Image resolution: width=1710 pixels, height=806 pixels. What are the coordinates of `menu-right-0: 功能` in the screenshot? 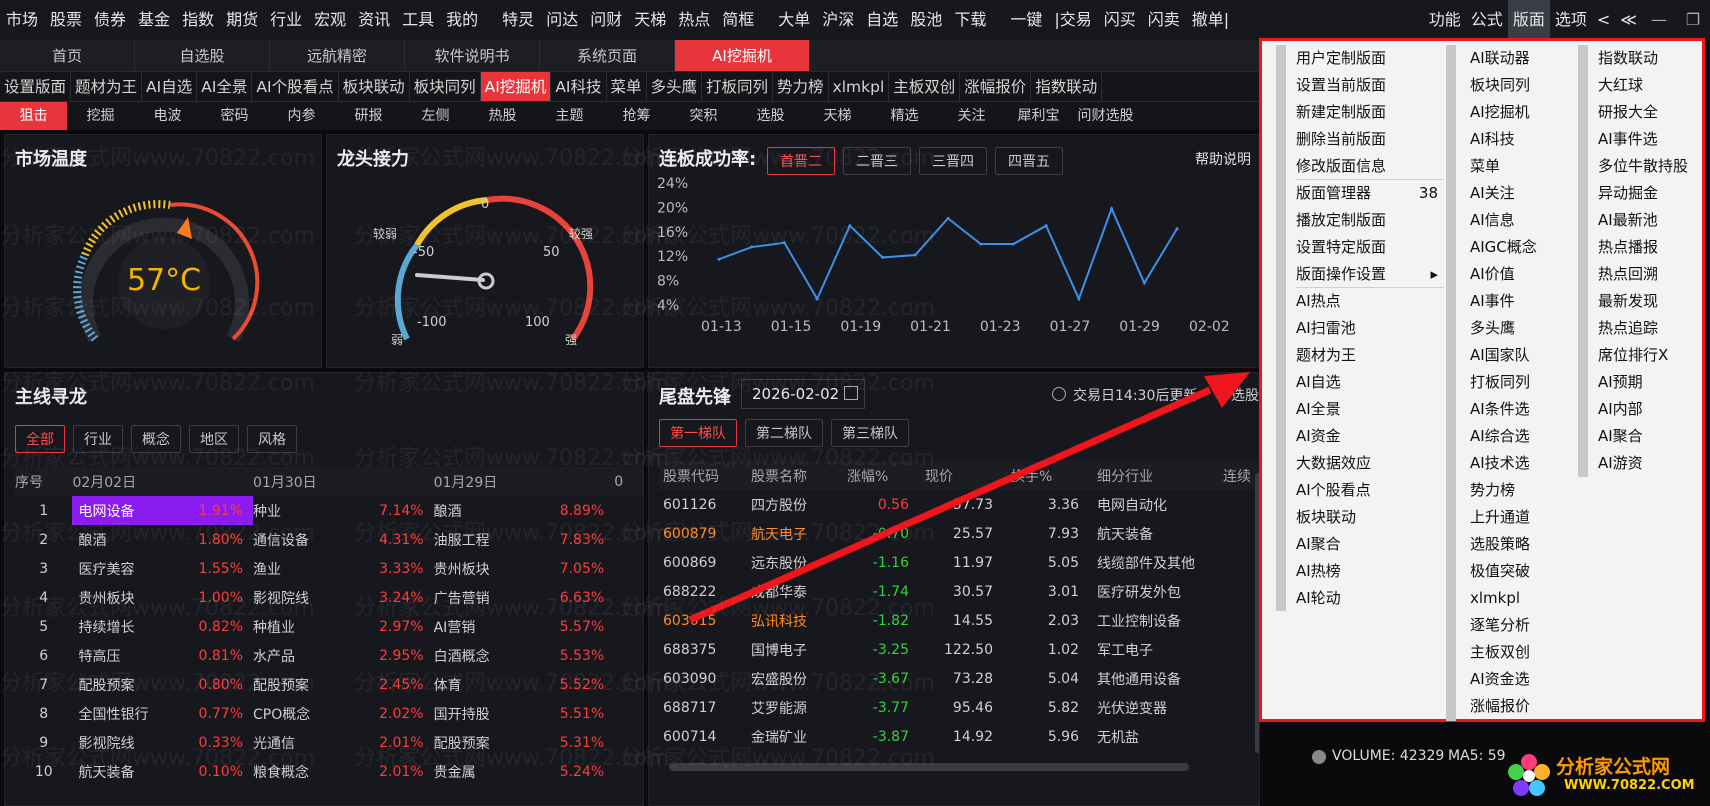 It's located at (1445, 20).